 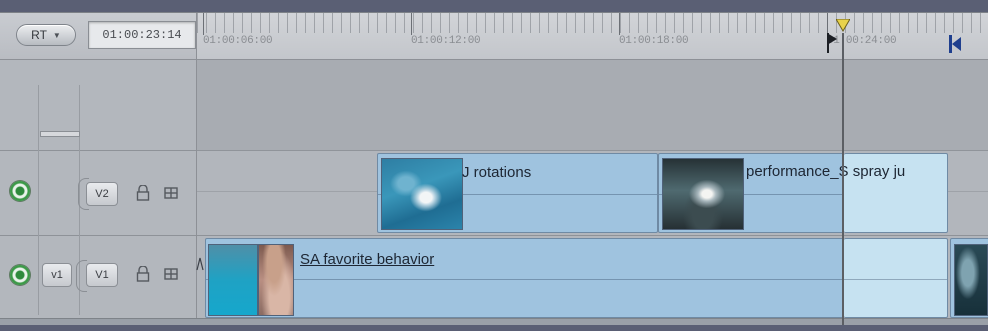 I want to click on in-point-marker-icon, so click(x=832, y=43).